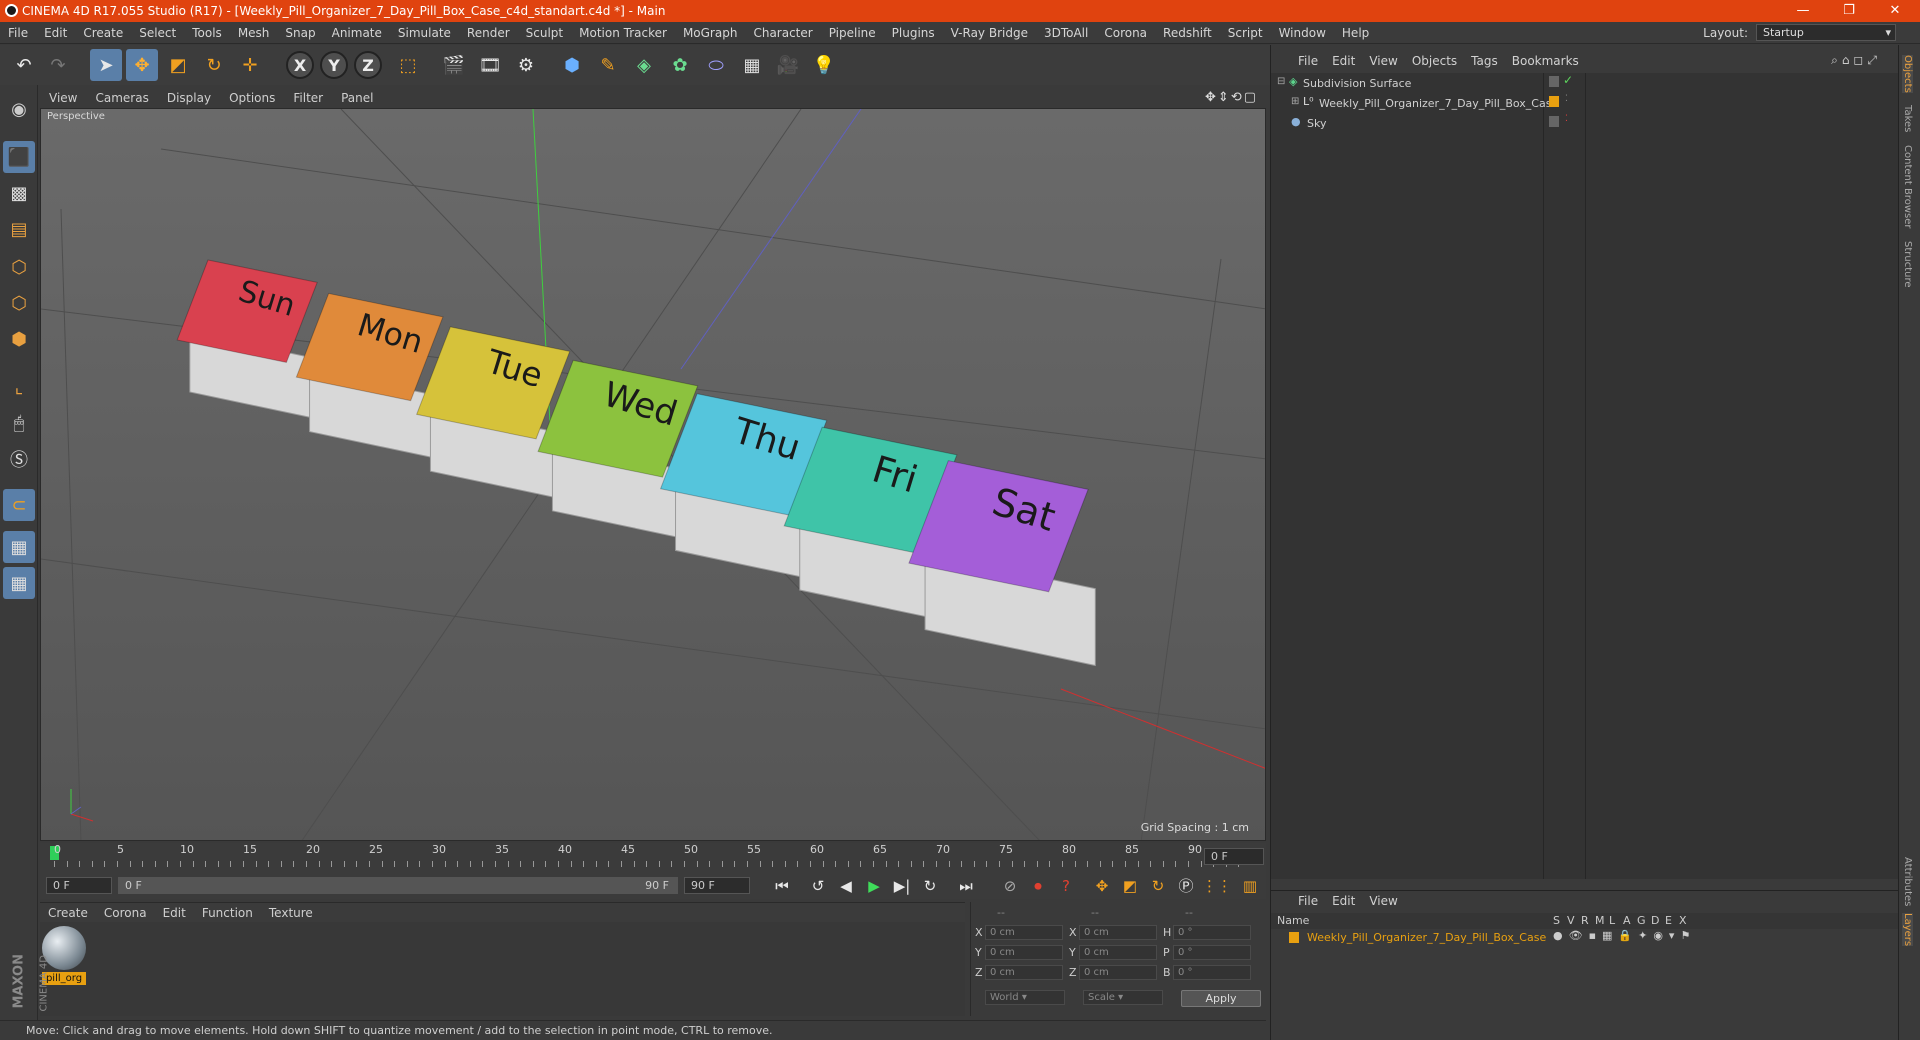  Describe the element at coordinates (1187, 33) in the screenshot. I see `menu-redshift: Redshift` at that location.